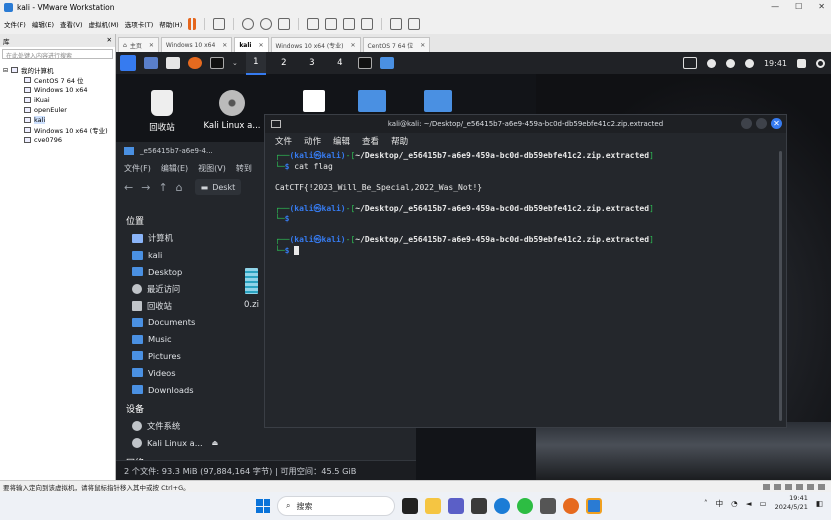 The height and width of the screenshot is (520, 831). I want to click on notification-bell-icon, so click(730, 63).